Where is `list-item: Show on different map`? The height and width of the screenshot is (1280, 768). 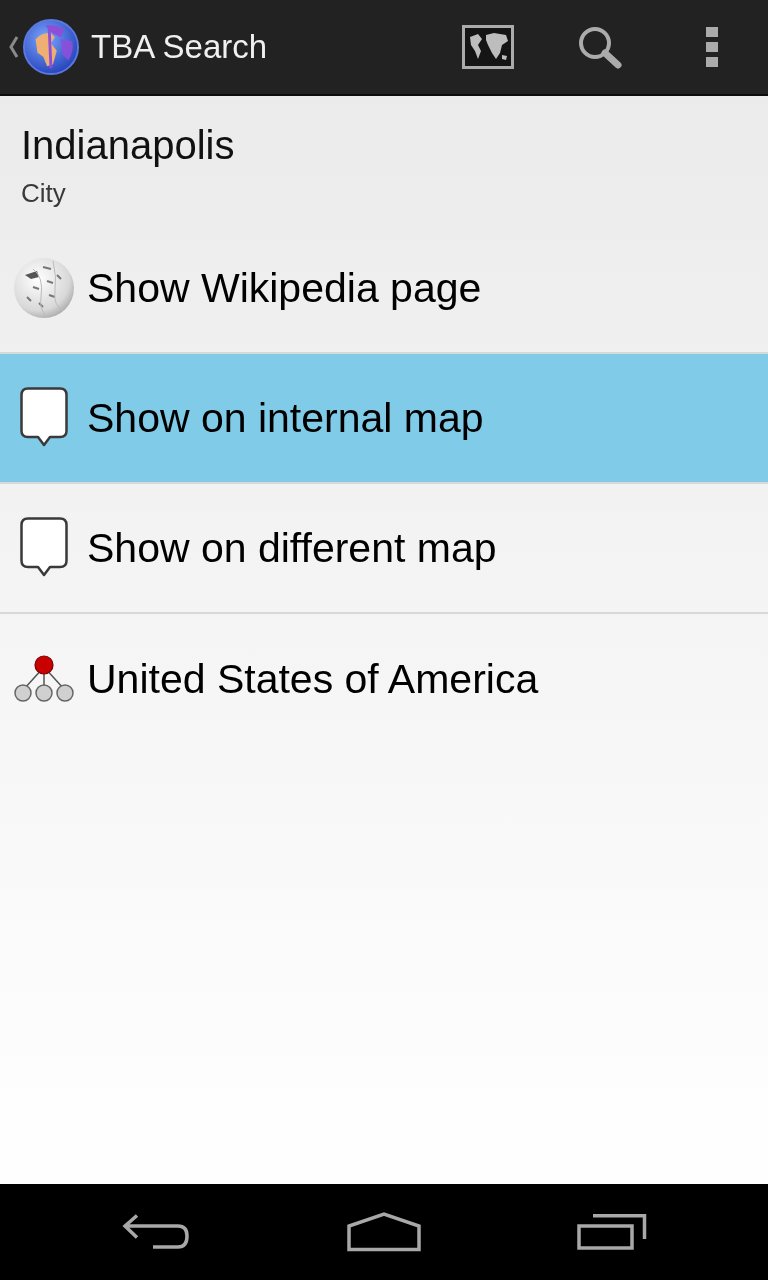 list-item: Show on different map is located at coordinates (384, 549).